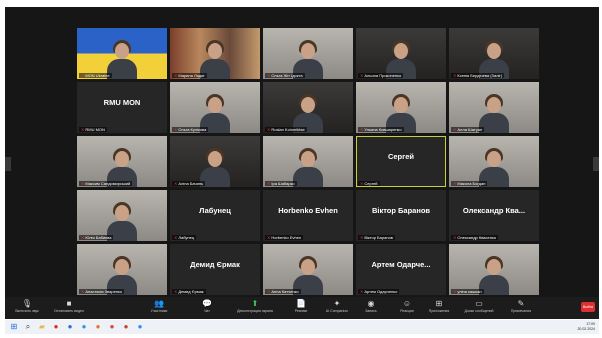  Describe the element at coordinates (439, 306) in the screenshot. I see `apps-button: ⊞ Приложения` at that location.